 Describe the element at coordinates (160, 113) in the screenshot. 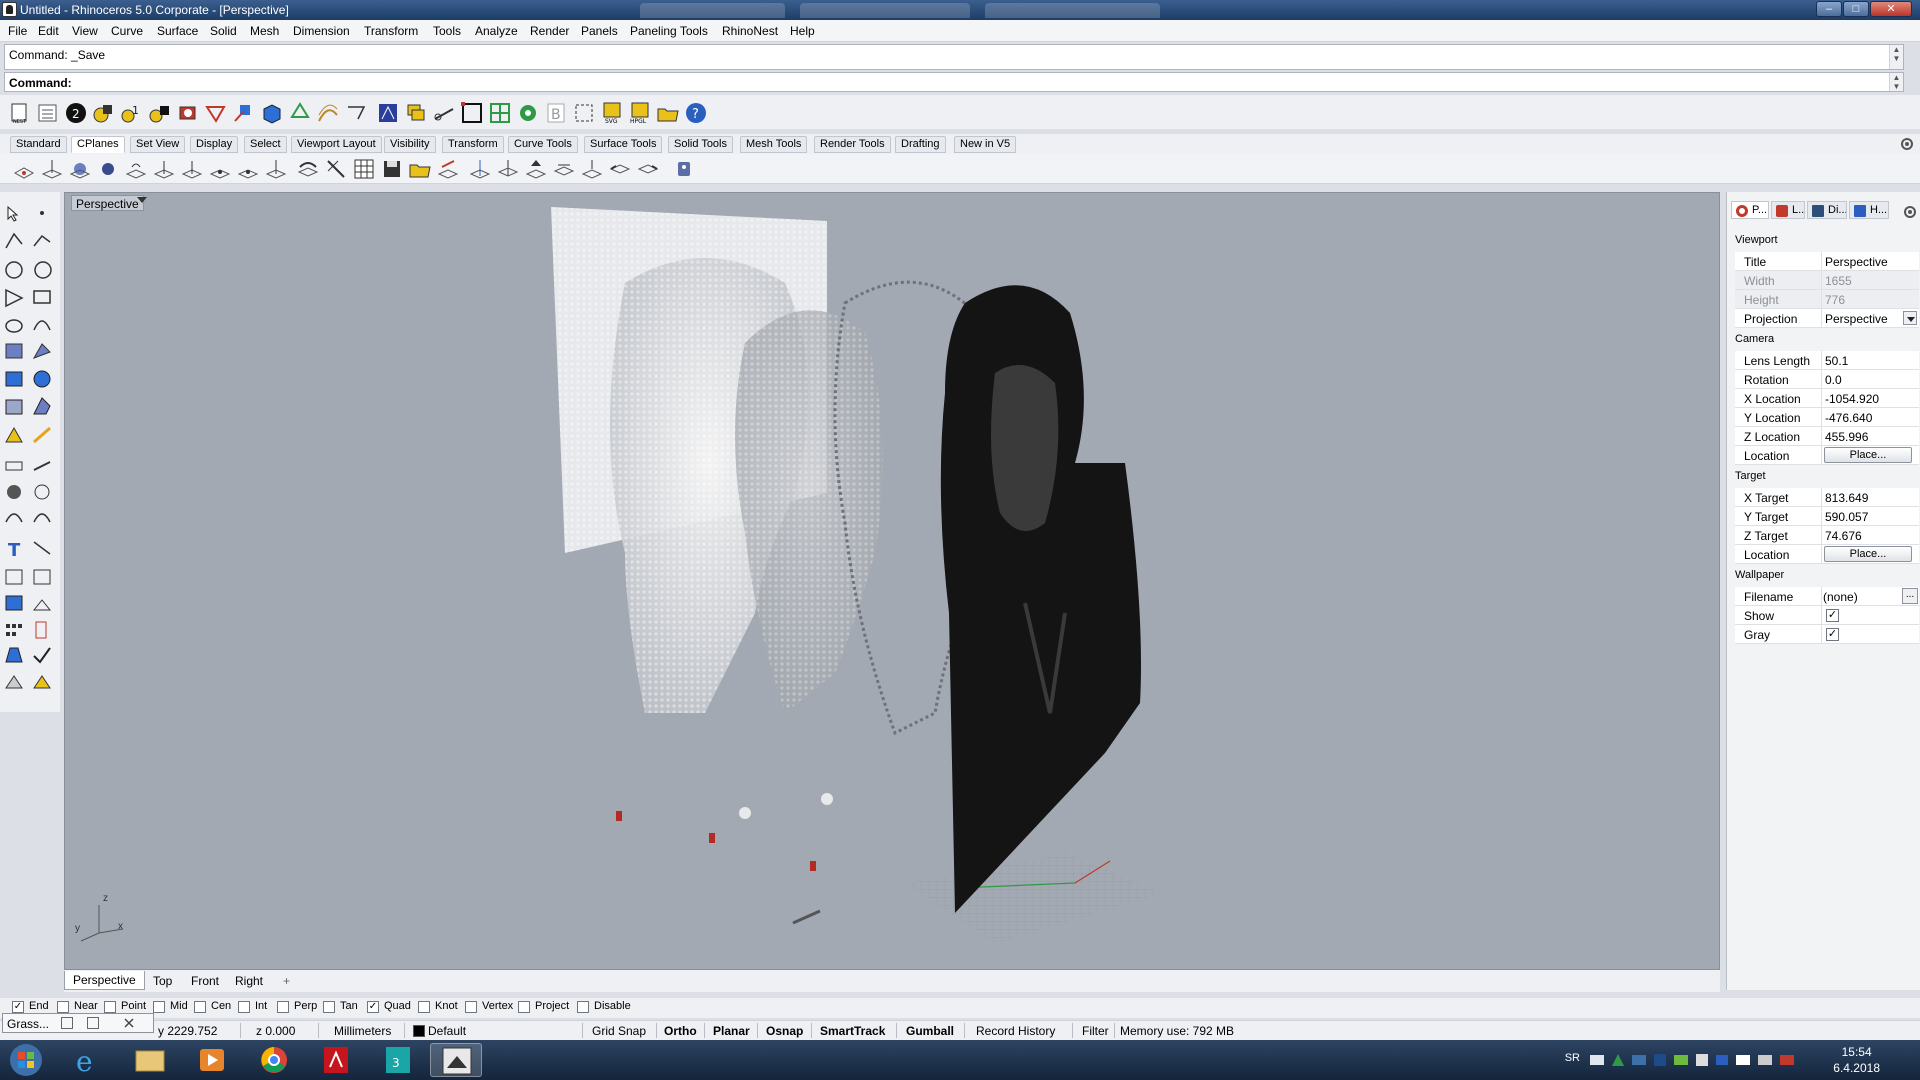

I see `nest-objects-icon` at that location.